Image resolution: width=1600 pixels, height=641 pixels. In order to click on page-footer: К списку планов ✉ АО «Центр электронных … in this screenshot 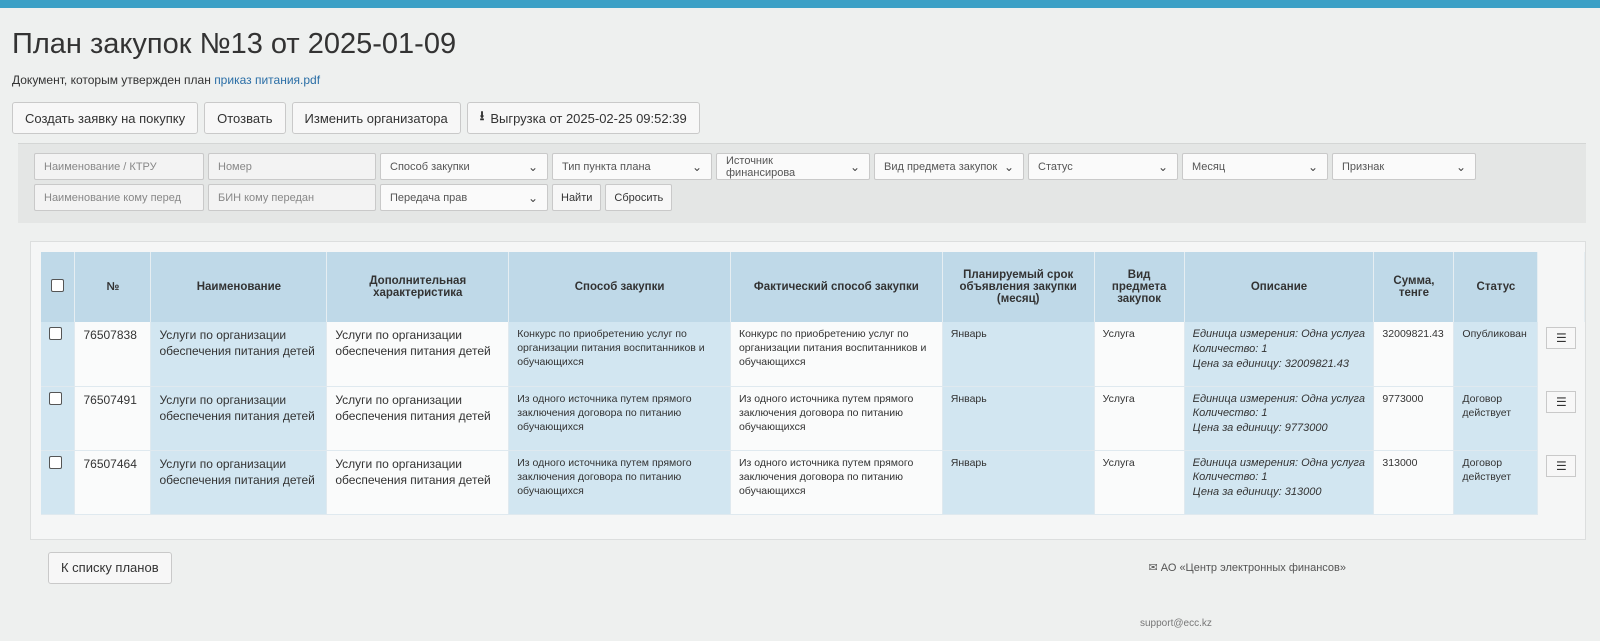, I will do `click(817, 567)`.